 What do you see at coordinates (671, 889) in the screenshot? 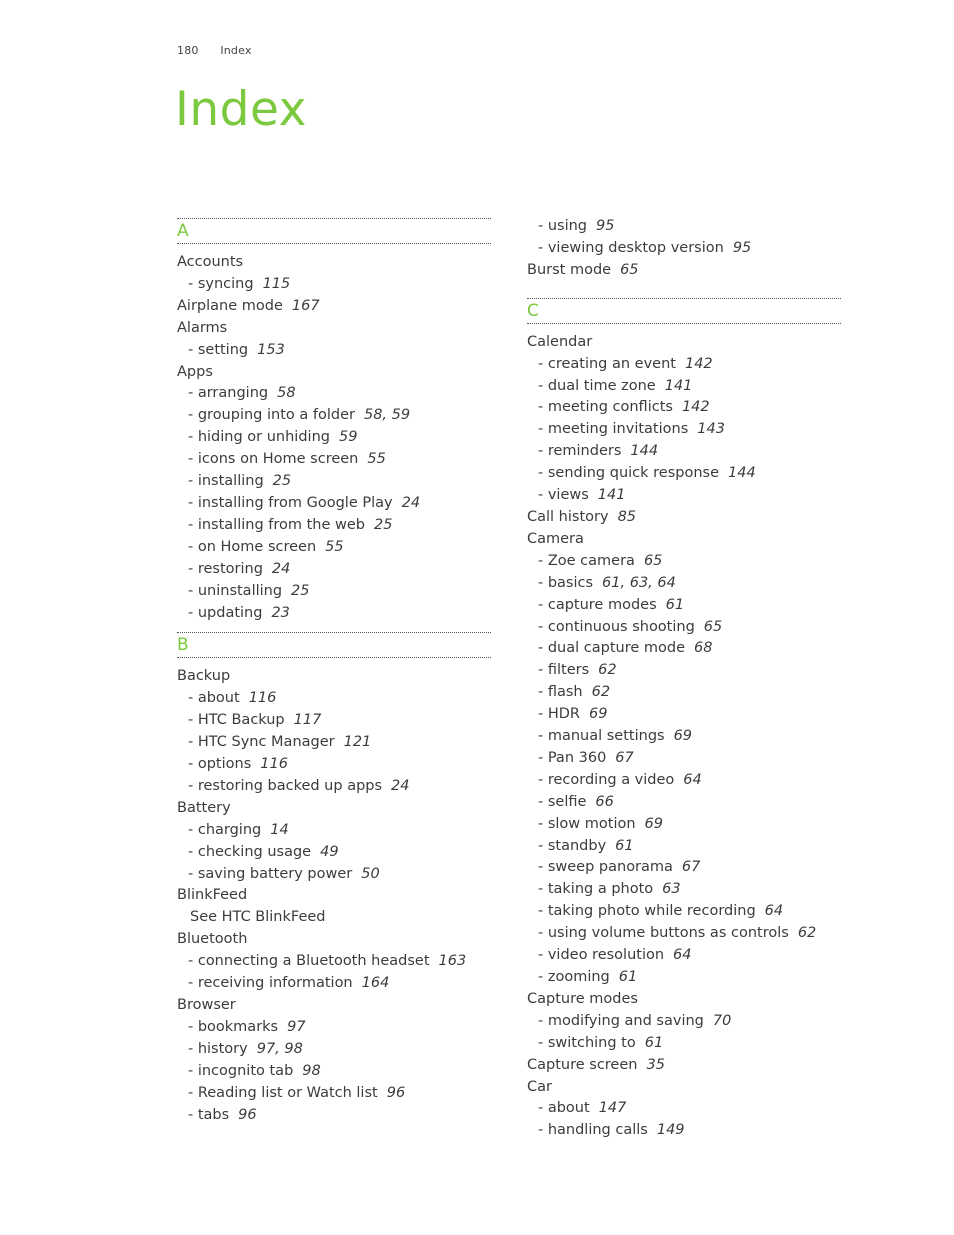
I see `page-reference-link: 63` at bounding box center [671, 889].